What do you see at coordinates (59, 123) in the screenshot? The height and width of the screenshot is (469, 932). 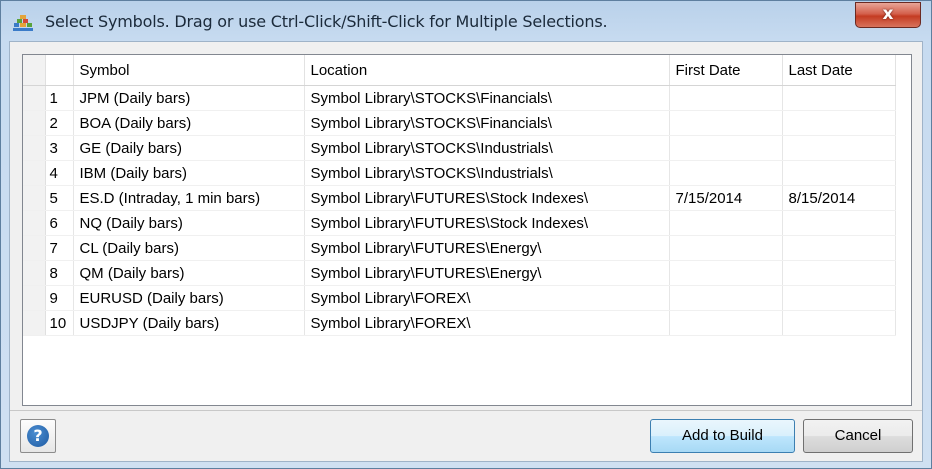 I see `row-index-cell: 2` at bounding box center [59, 123].